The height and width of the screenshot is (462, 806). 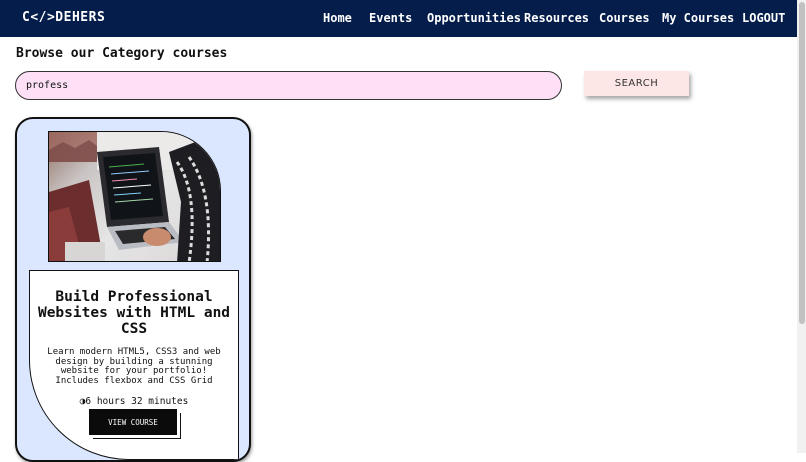 What do you see at coordinates (556, 18) in the screenshot?
I see `nav-link-resources: Resources` at bounding box center [556, 18].